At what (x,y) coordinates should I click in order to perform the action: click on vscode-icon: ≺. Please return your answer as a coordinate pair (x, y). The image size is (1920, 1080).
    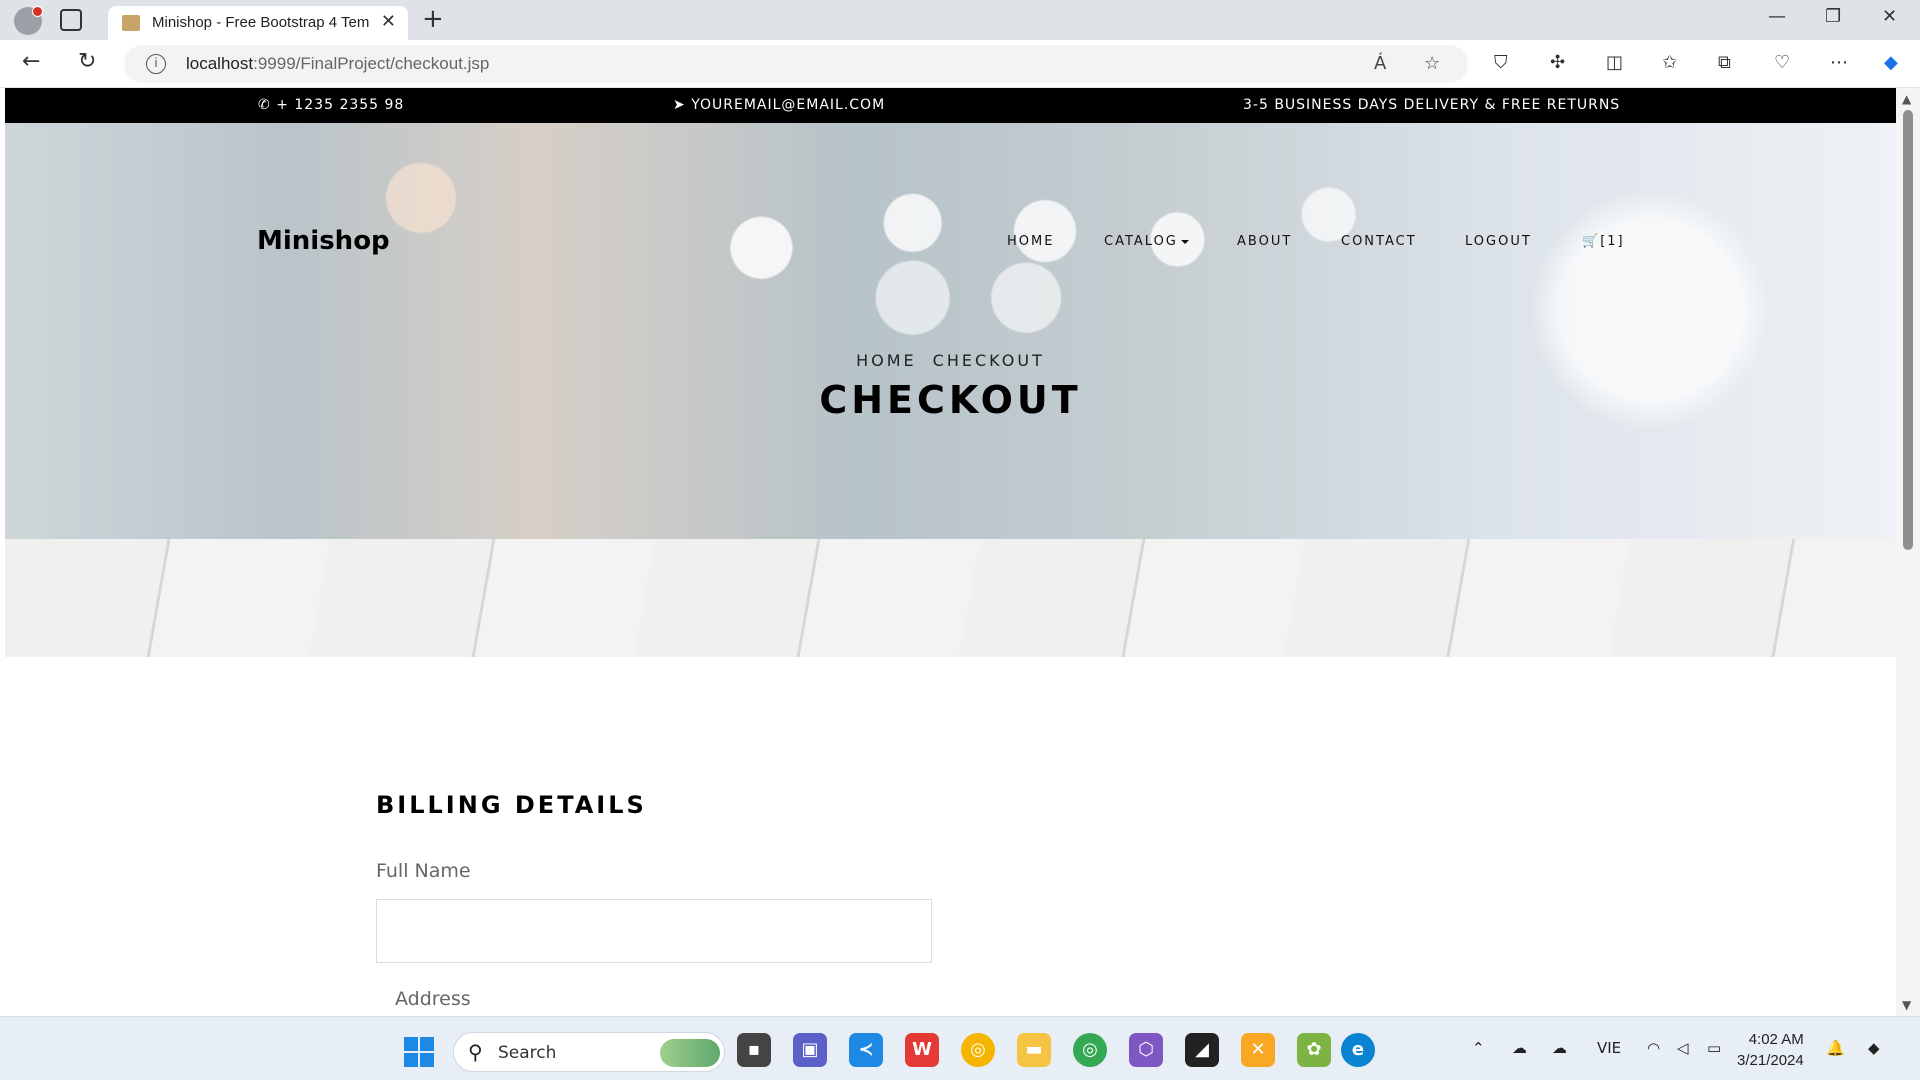
    Looking at the image, I should click on (866, 1050).